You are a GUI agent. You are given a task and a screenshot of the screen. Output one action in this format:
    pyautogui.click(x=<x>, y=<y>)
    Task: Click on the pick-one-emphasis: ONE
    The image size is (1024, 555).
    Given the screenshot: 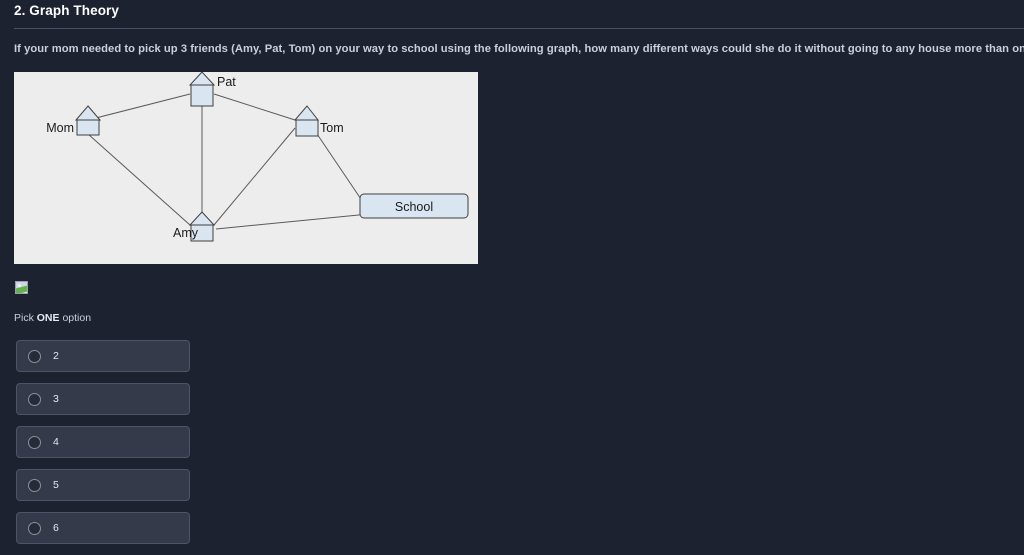 What is the action you would take?
    pyautogui.click(x=48, y=318)
    